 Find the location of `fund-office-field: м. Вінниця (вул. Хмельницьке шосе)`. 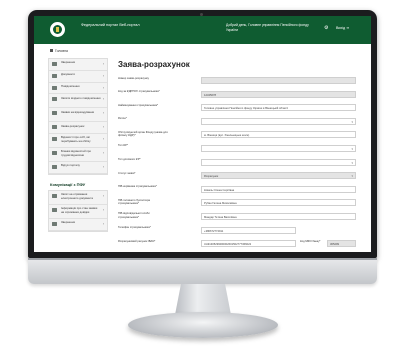

fund-office-field: м. Вінниця (вул. Хмельницьке шосе) is located at coordinates (278, 135).